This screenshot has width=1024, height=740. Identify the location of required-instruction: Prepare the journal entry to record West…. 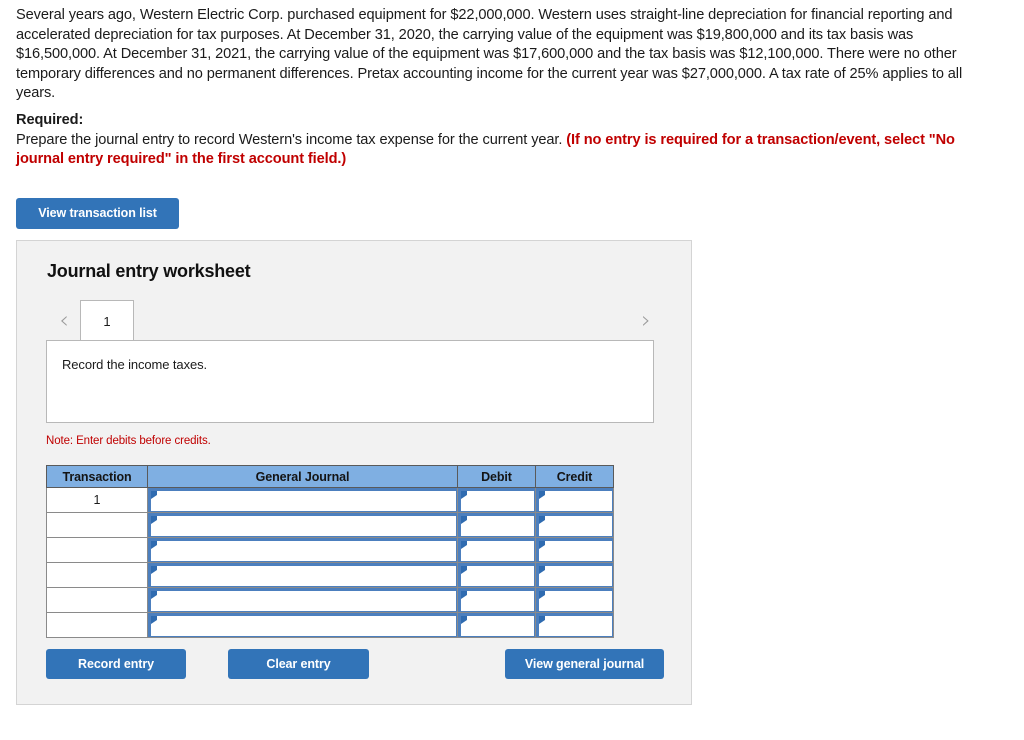
(289, 139).